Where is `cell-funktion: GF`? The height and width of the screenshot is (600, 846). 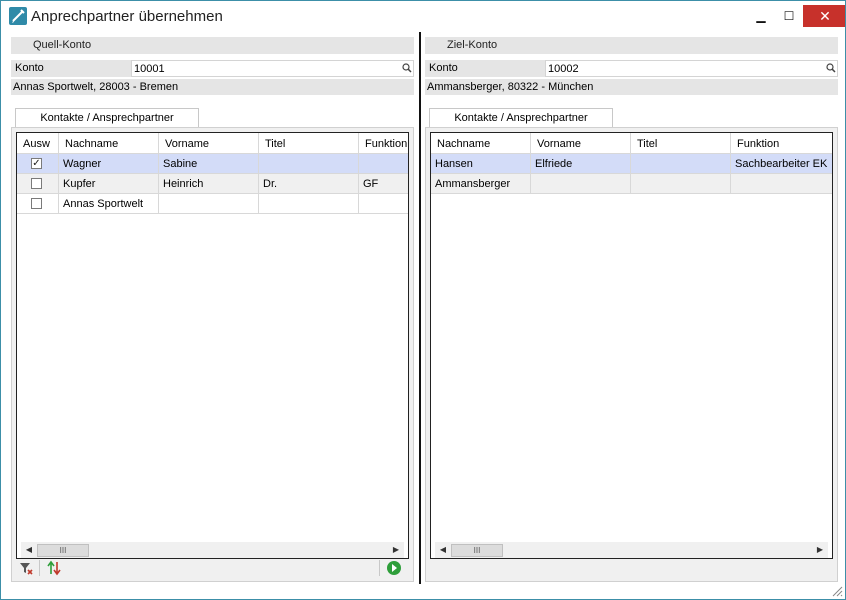 cell-funktion: GF is located at coordinates (383, 184).